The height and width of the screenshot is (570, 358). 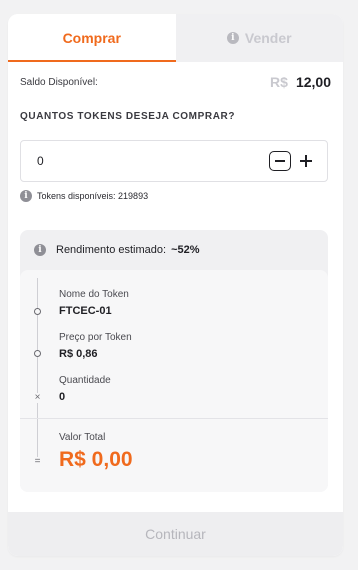 What do you see at coordinates (59, 82) in the screenshot?
I see `balance-label: Saldo Disponível:` at bounding box center [59, 82].